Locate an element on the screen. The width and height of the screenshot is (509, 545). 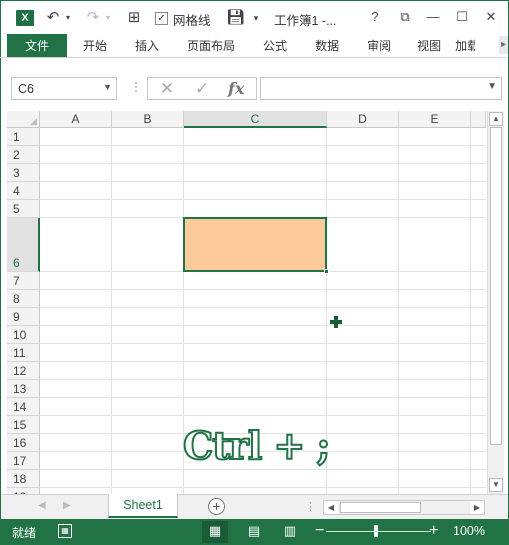
insert-function-icon: fx is located at coordinates (236, 88).